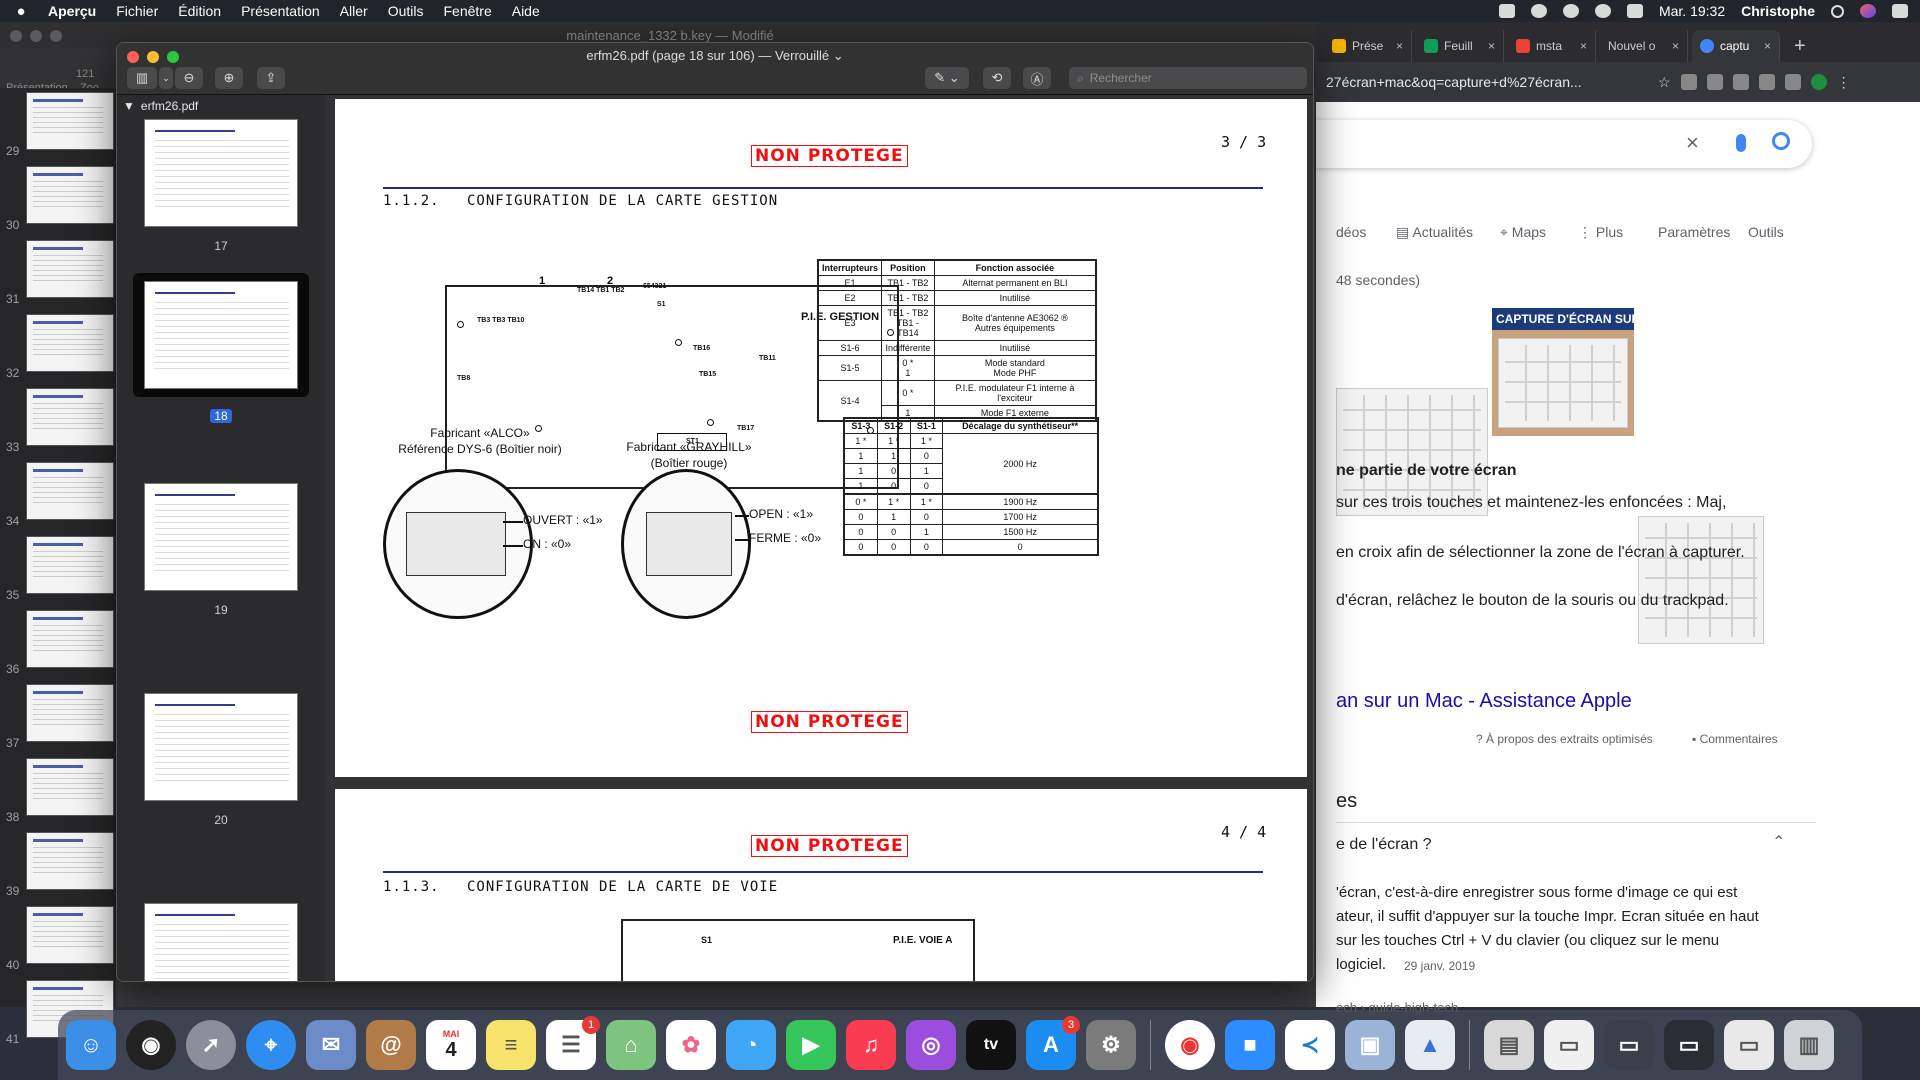 Image resolution: width=1920 pixels, height=1080 pixels. What do you see at coordinates (36, 36) in the screenshot?
I see `keynote-minimize` at bounding box center [36, 36].